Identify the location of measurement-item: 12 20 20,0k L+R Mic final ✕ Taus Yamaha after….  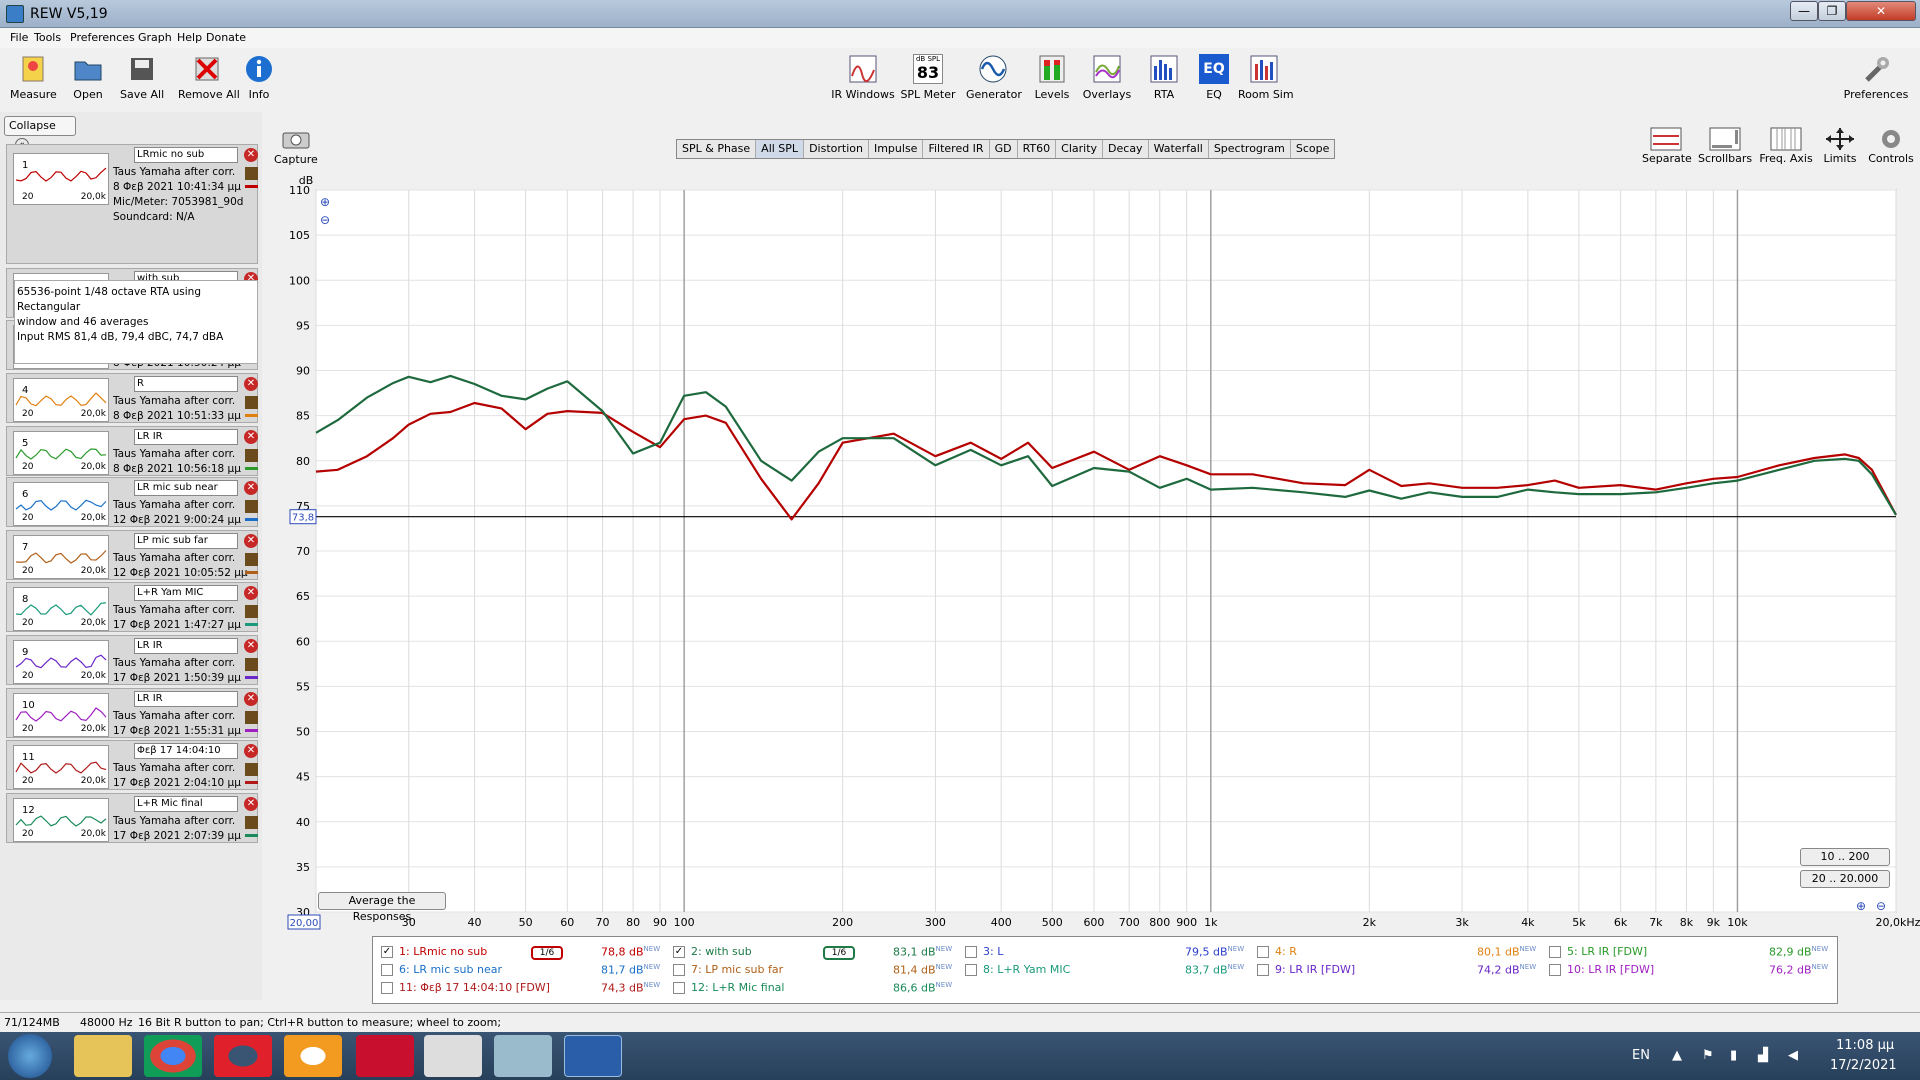
(132, 818).